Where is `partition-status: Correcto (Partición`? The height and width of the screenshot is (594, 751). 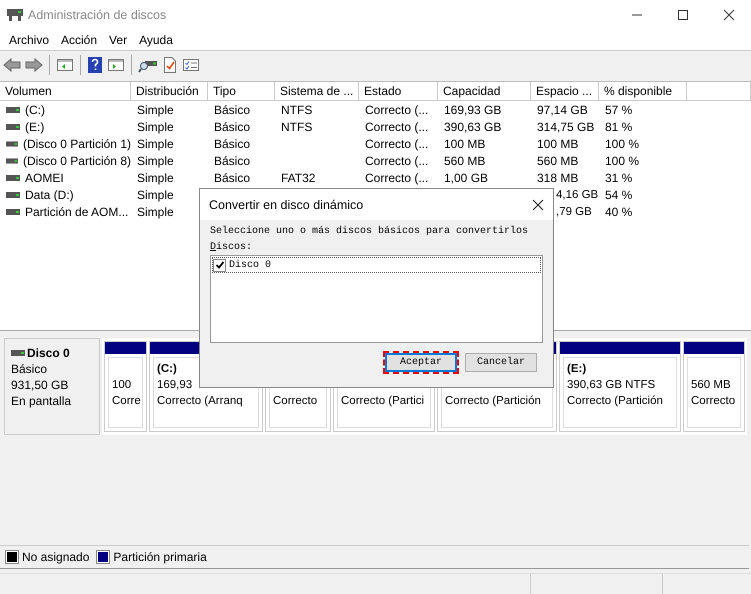
partition-status: Correcto (Partición is located at coordinates (493, 401).